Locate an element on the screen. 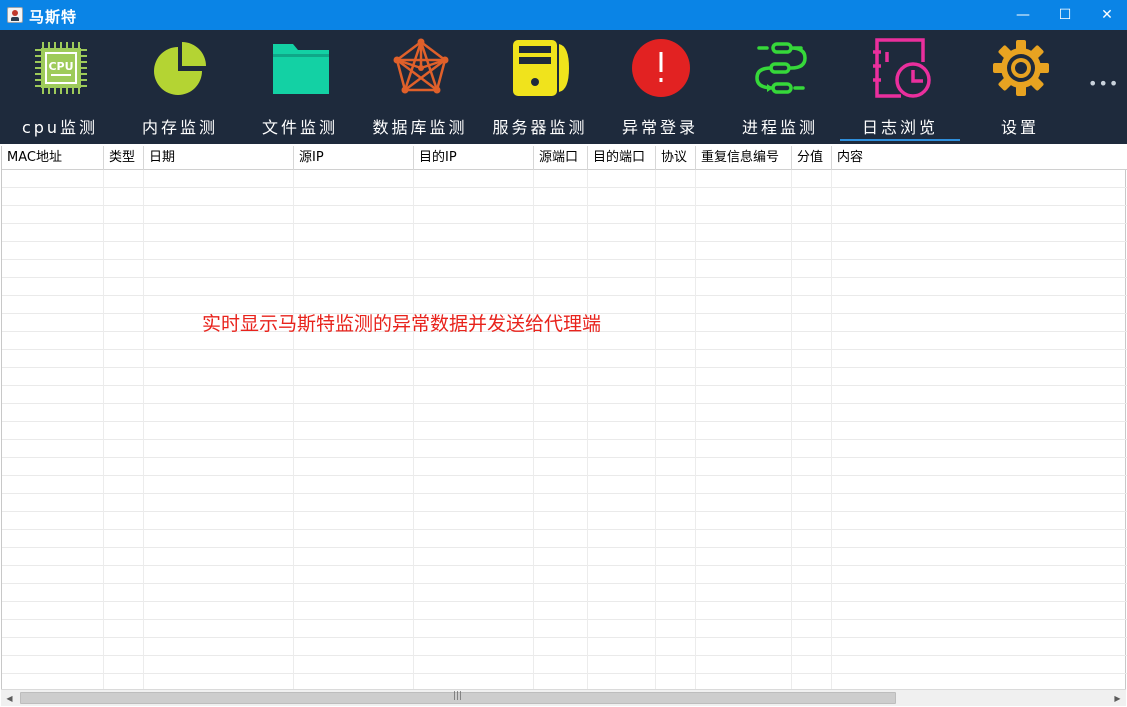  folder-icon is located at coordinates (301, 69).